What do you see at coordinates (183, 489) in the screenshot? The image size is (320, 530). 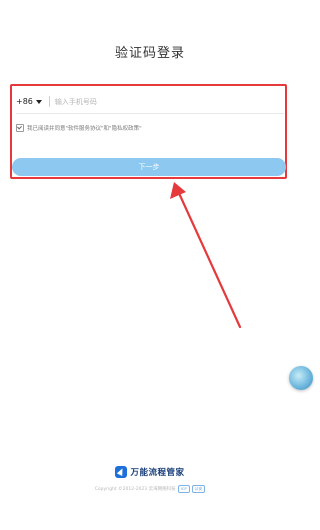 I see `icp-badge: ICP` at bounding box center [183, 489].